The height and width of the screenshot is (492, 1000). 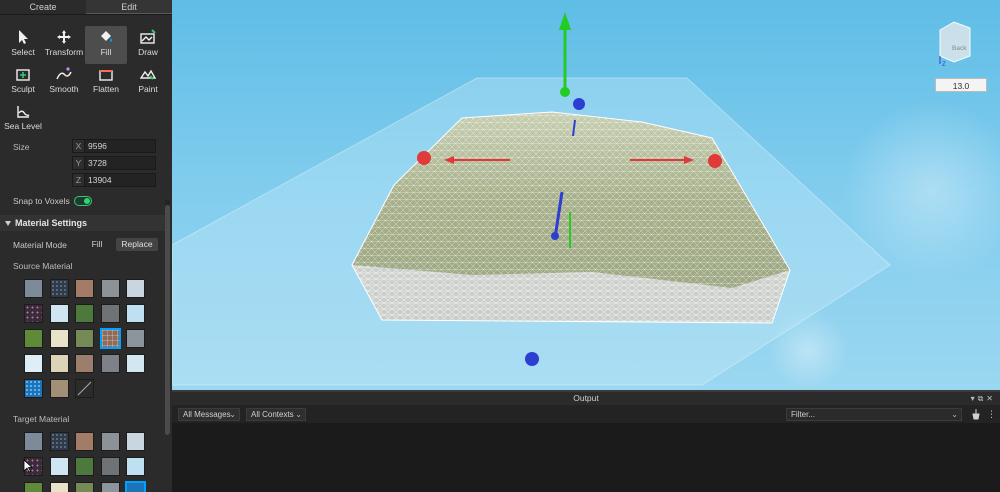 I want to click on messages-filter-dropdown: All Messages ⌄, so click(x=209, y=414).